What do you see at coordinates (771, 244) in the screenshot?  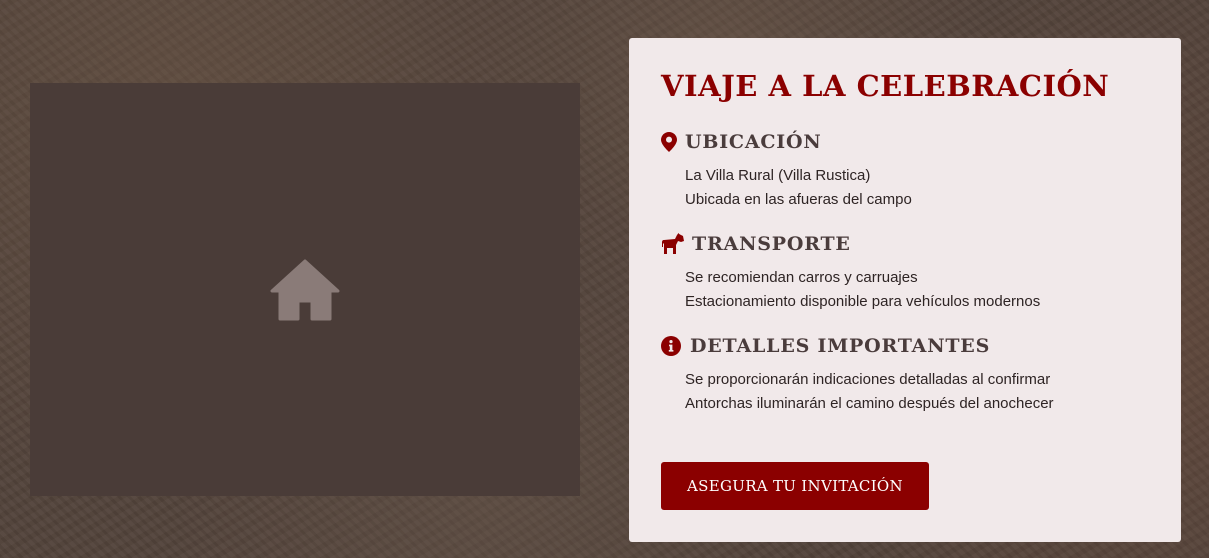 I see `section-title: TRANSPORTE` at bounding box center [771, 244].